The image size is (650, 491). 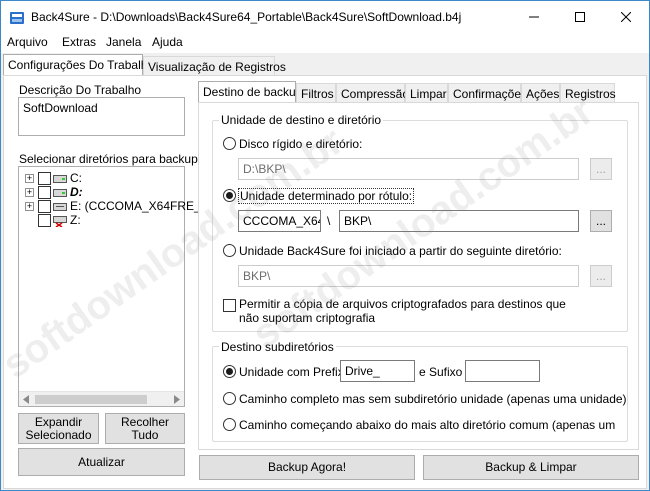 What do you see at coordinates (316, 93) in the screenshot?
I see `tab-filtros: Filtros` at bounding box center [316, 93].